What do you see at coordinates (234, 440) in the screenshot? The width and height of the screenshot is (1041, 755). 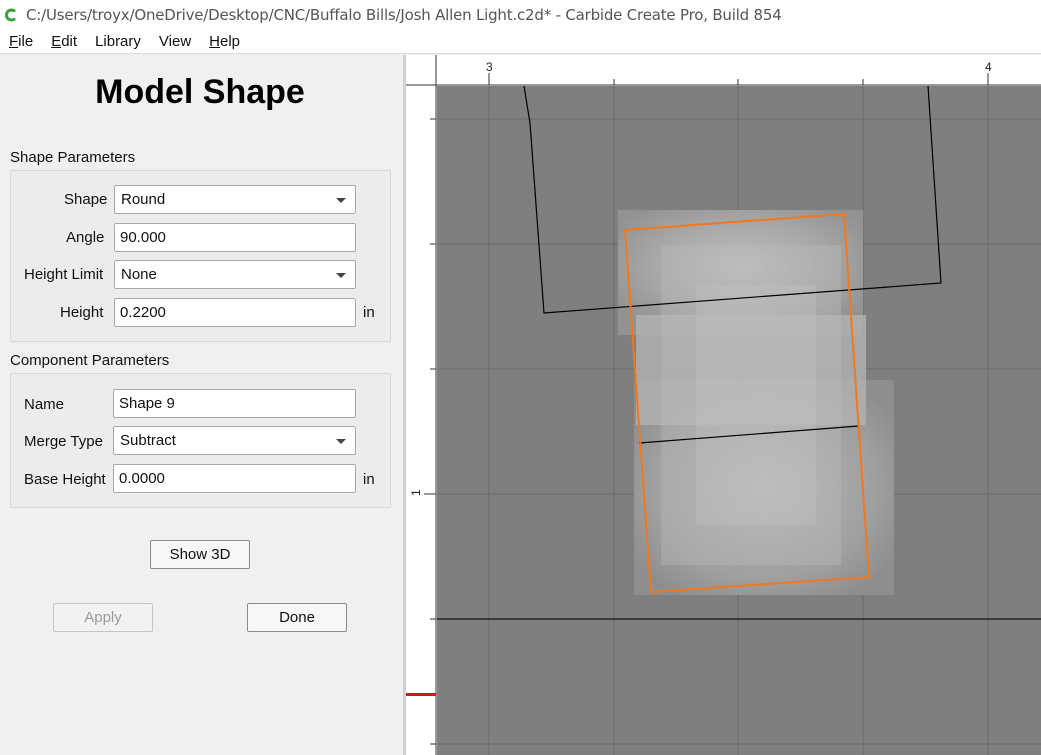 I see `merge-type-select: Subtract` at bounding box center [234, 440].